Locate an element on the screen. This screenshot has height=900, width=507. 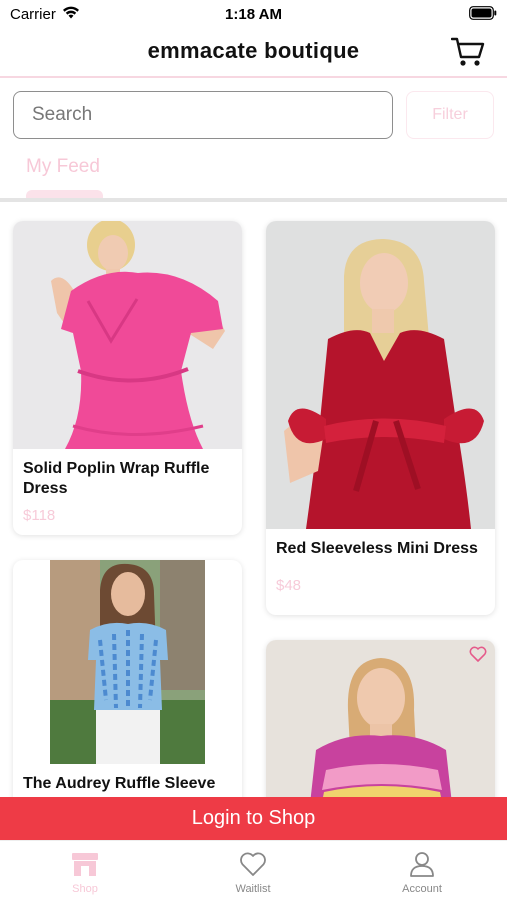
product-card: The Audrey Ruffle Sleeve Top is located at coordinates (127, 690).